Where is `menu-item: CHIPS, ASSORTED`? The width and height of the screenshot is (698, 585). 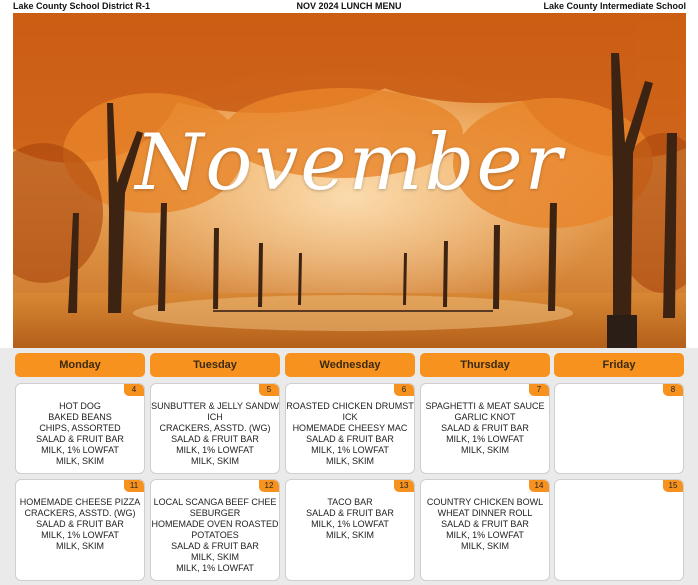
menu-item: CHIPS, ASSORTED is located at coordinates (80, 428).